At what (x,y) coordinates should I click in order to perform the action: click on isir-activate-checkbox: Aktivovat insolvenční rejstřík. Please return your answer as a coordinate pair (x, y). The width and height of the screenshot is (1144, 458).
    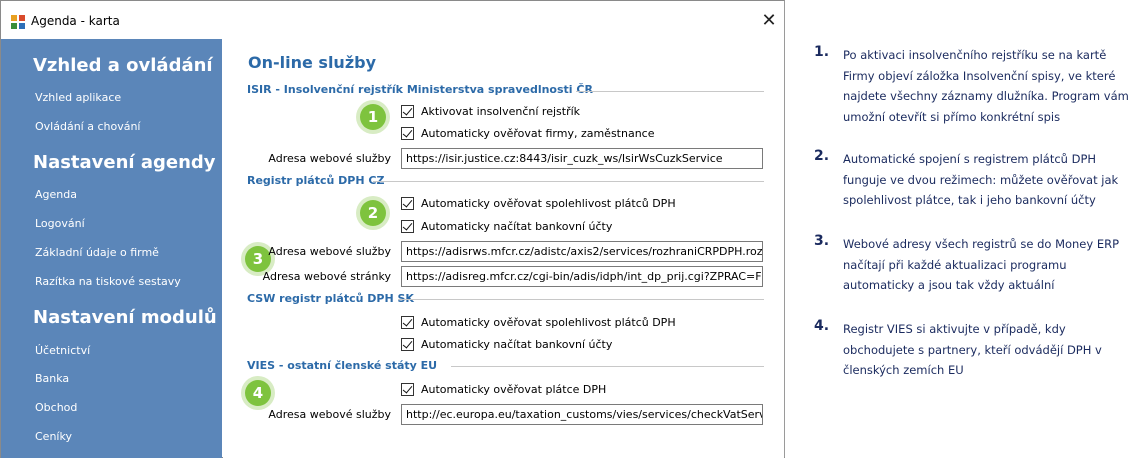
    Looking at the image, I should click on (490, 111).